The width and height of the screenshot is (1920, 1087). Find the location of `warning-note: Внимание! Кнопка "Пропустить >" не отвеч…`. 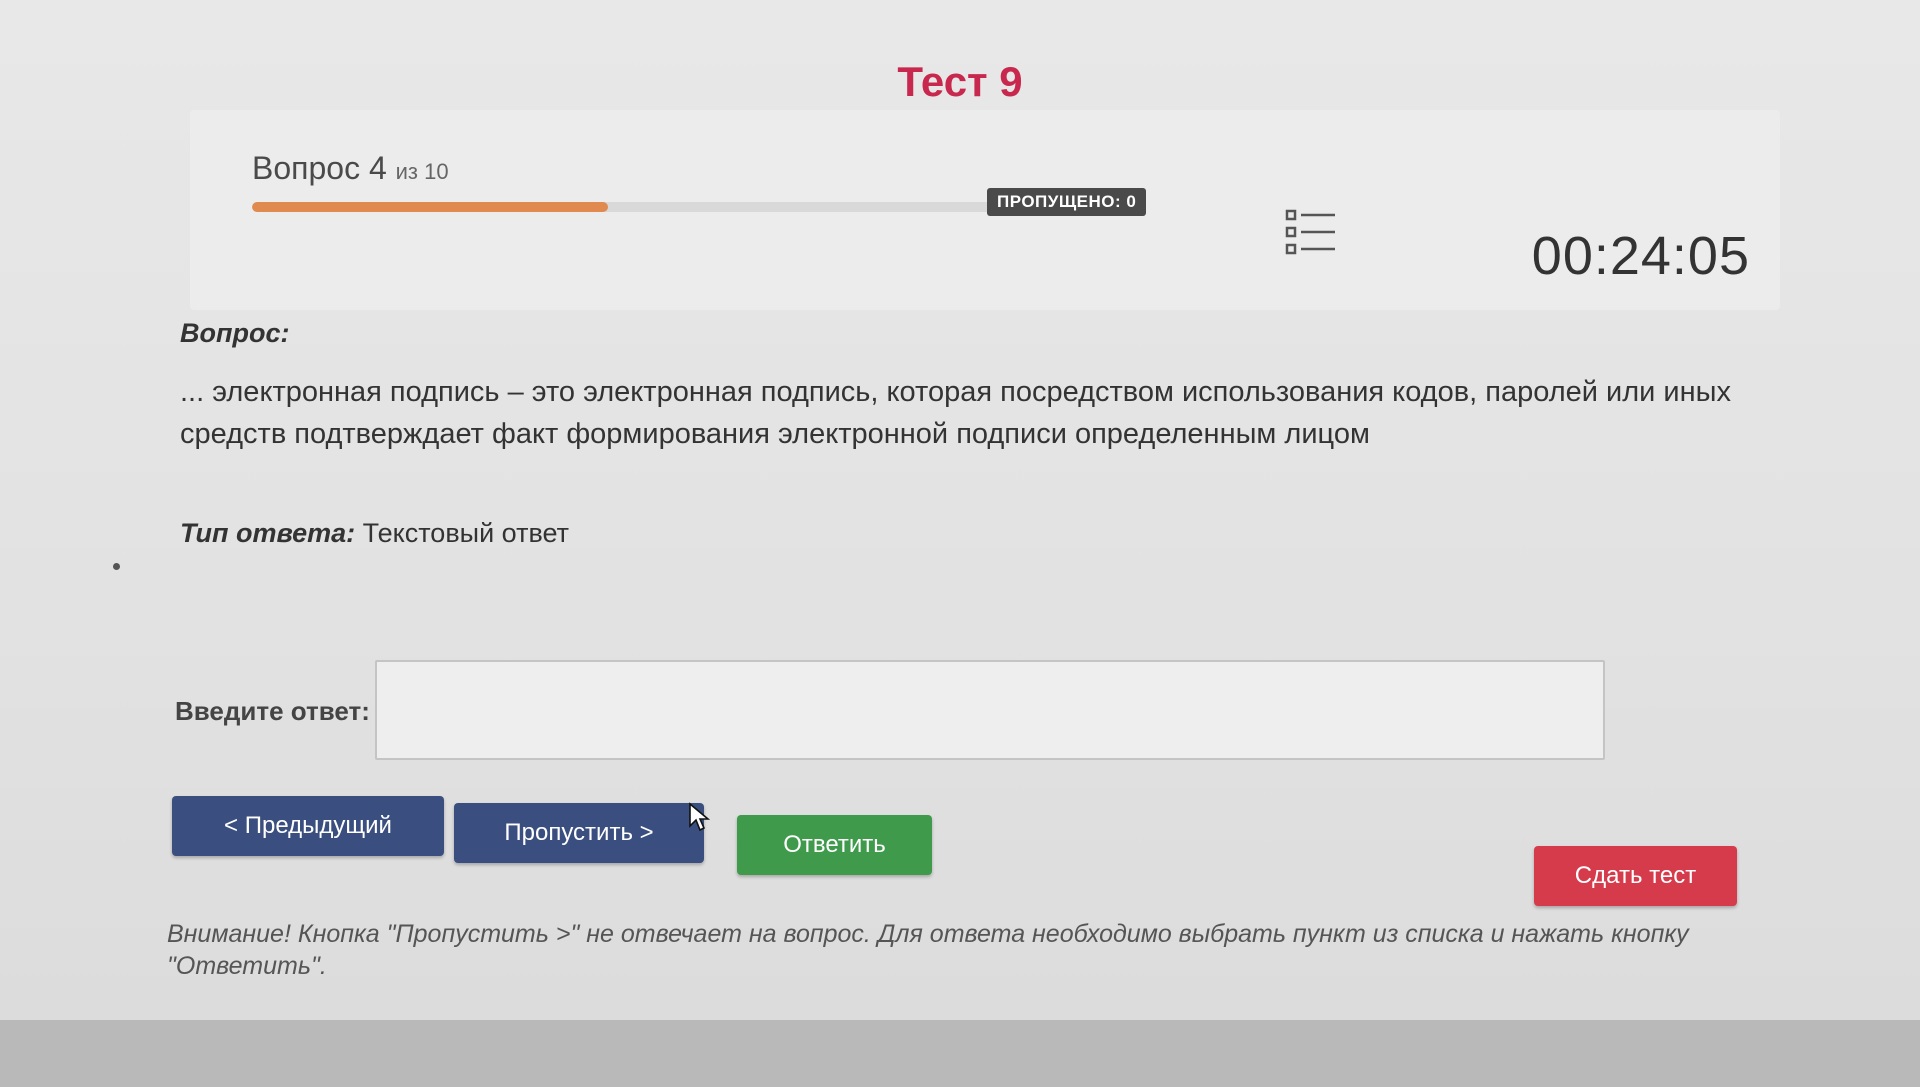

warning-note: Внимание! Кнопка "Пропустить >" не отвеч… is located at coordinates (928, 950).